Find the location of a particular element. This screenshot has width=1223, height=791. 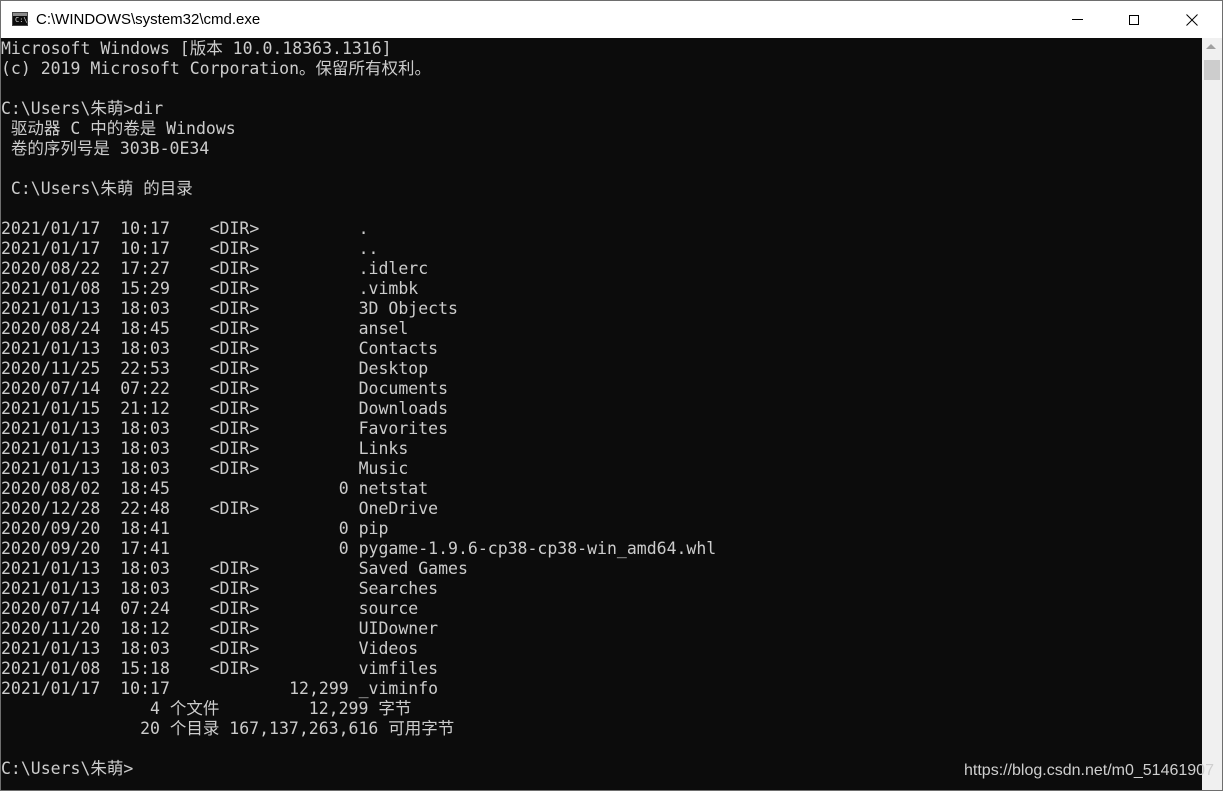

console-line: 2020/09/20 18:41 0 pip is located at coordinates (195, 528).